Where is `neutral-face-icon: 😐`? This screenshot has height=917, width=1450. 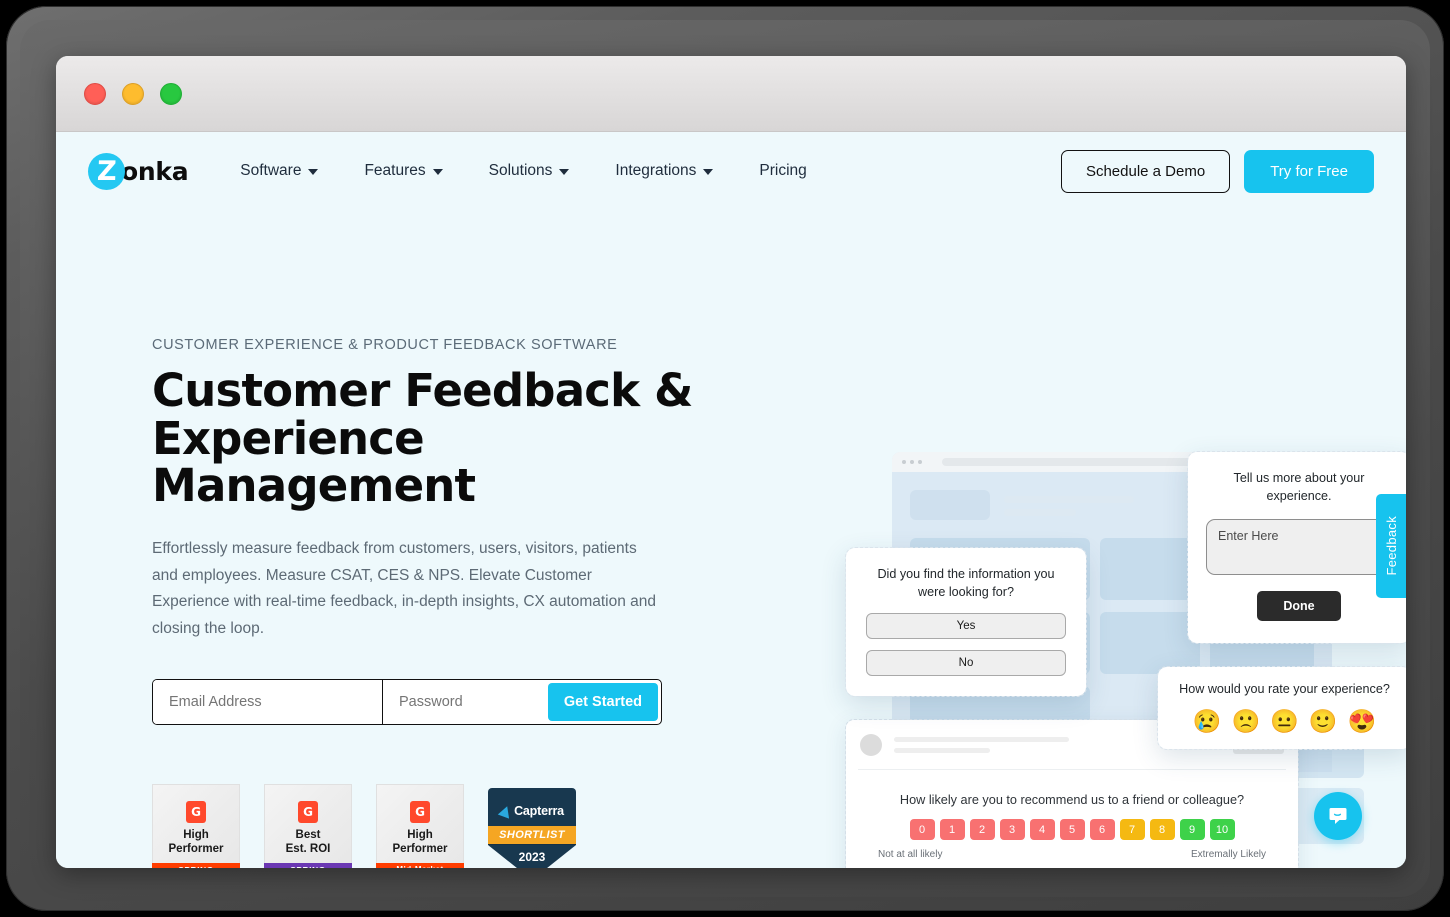 neutral-face-icon: 😐 is located at coordinates (1284, 721).